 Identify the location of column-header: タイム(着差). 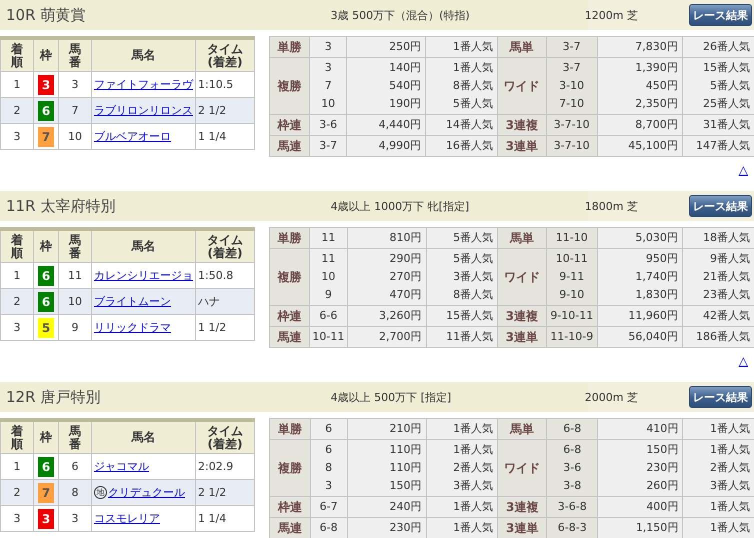
(225, 55).